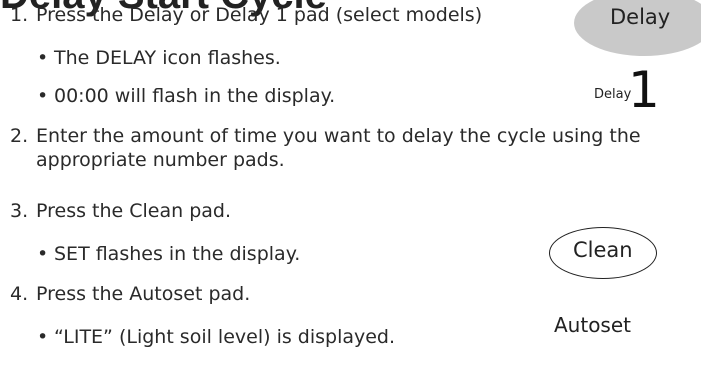 This screenshot has height=374, width=701. What do you see at coordinates (644, 90) in the screenshot?
I see `delay1-pad-number: 1` at bounding box center [644, 90].